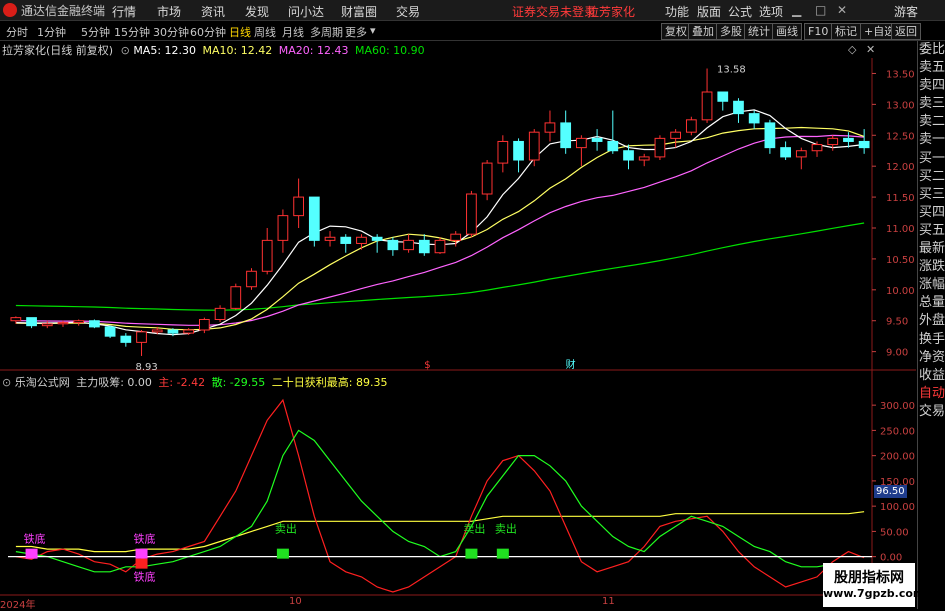  What do you see at coordinates (169, 11) in the screenshot?
I see `menu-market: 市场` at bounding box center [169, 11].